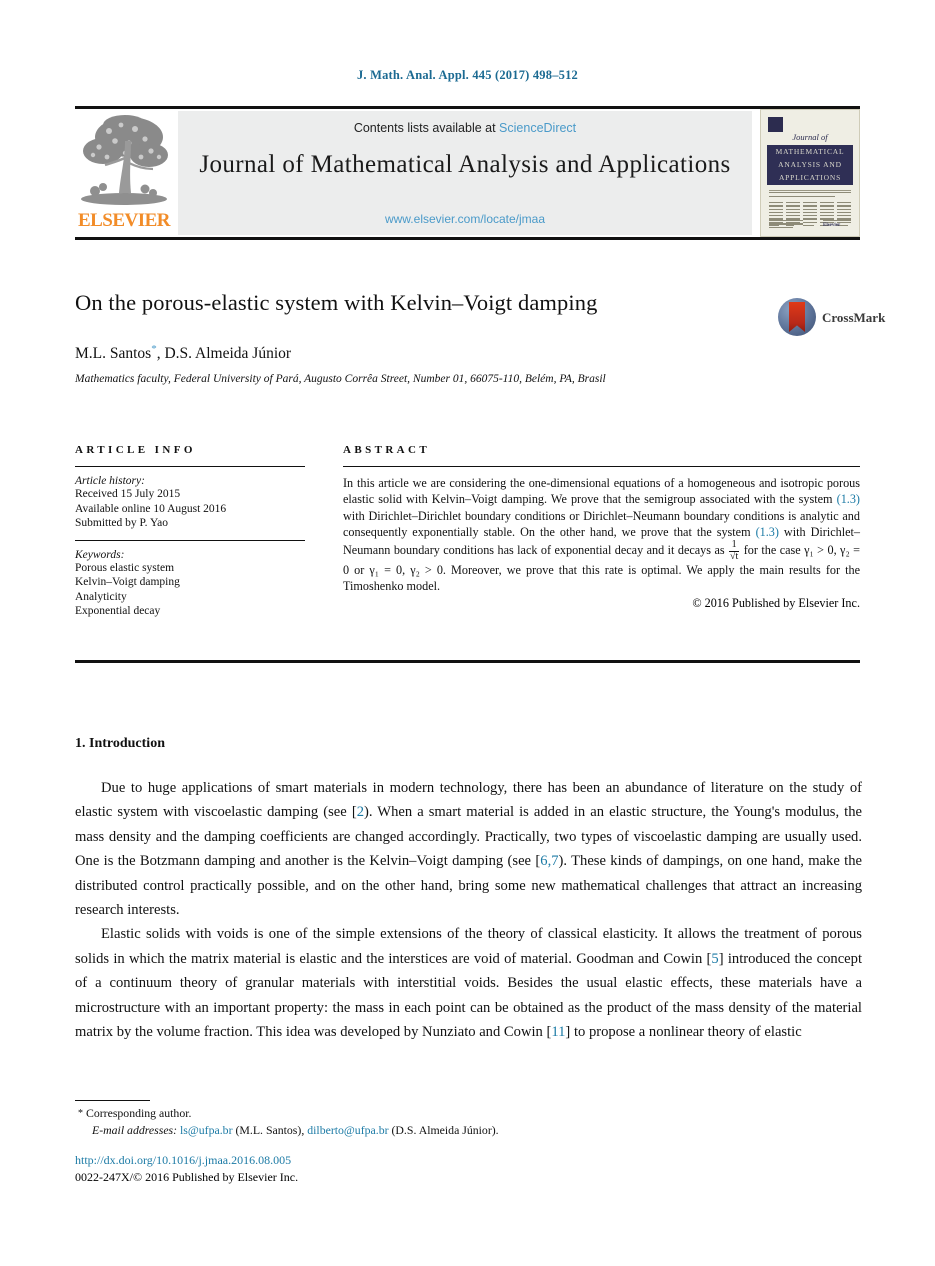 Image resolution: width=935 pixels, height=1266 pixels. Describe the element at coordinates (467, 661) in the screenshot. I see `section-divider` at that location.